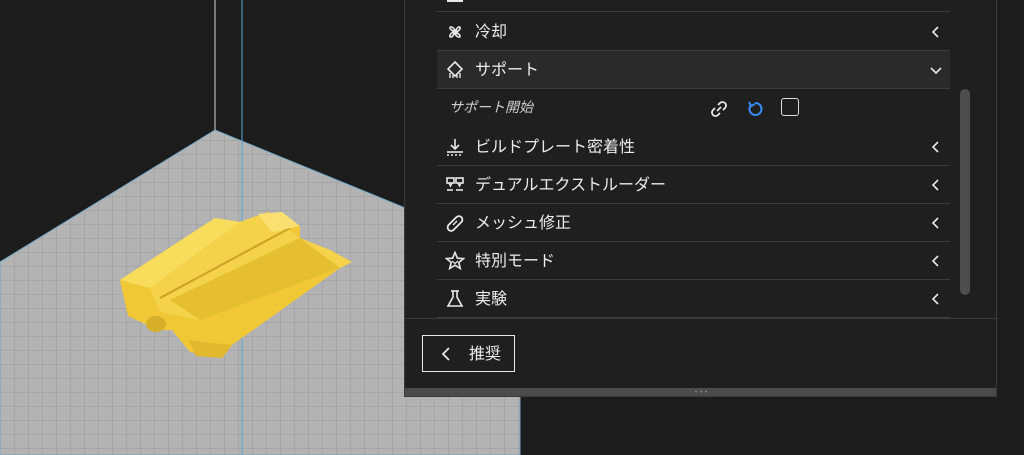 The height and width of the screenshot is (455, 1024). Describe the element at coordinates (491, 108) in the screenshot. I see `setting-label-enable-support: サポート開始` at that location.